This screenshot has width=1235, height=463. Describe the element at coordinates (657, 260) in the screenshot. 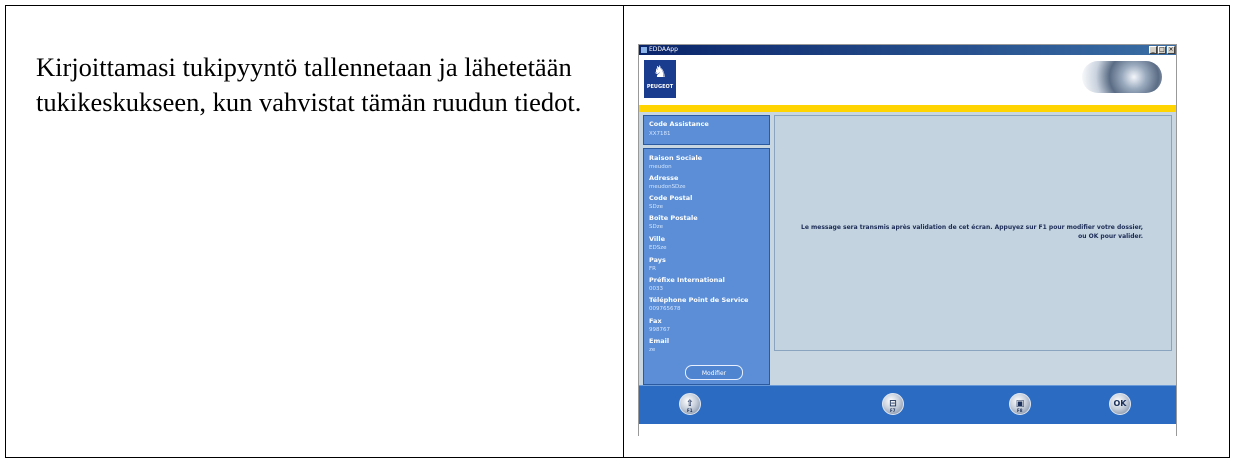

I see `field-label: Pays` at that location.